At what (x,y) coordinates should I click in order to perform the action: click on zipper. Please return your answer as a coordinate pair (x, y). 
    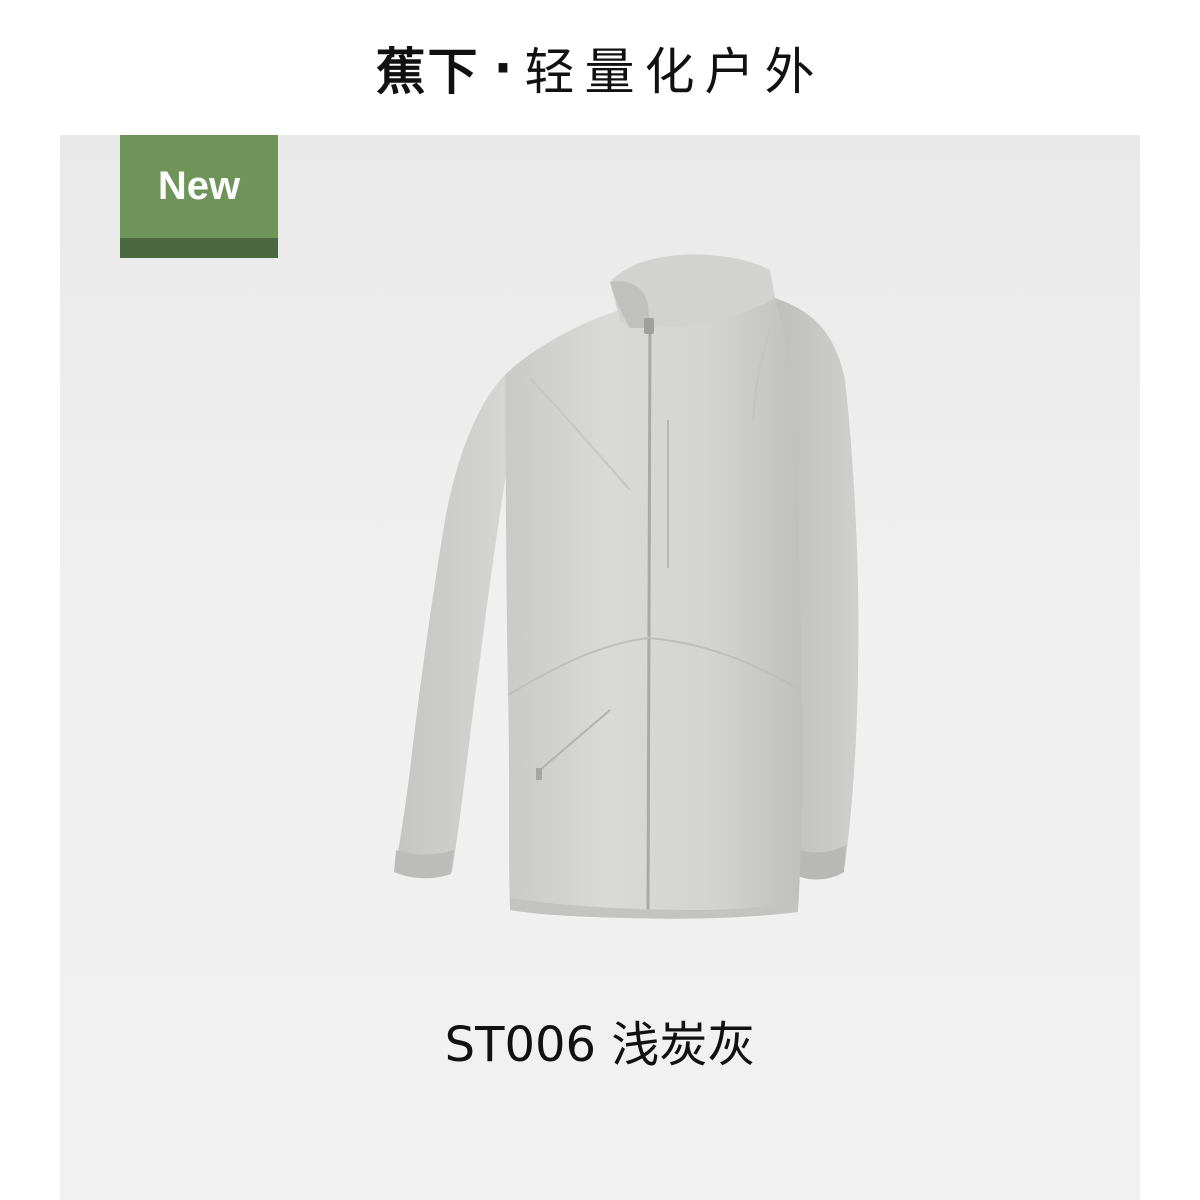
    Looking at the image, I should click on (649, 617).